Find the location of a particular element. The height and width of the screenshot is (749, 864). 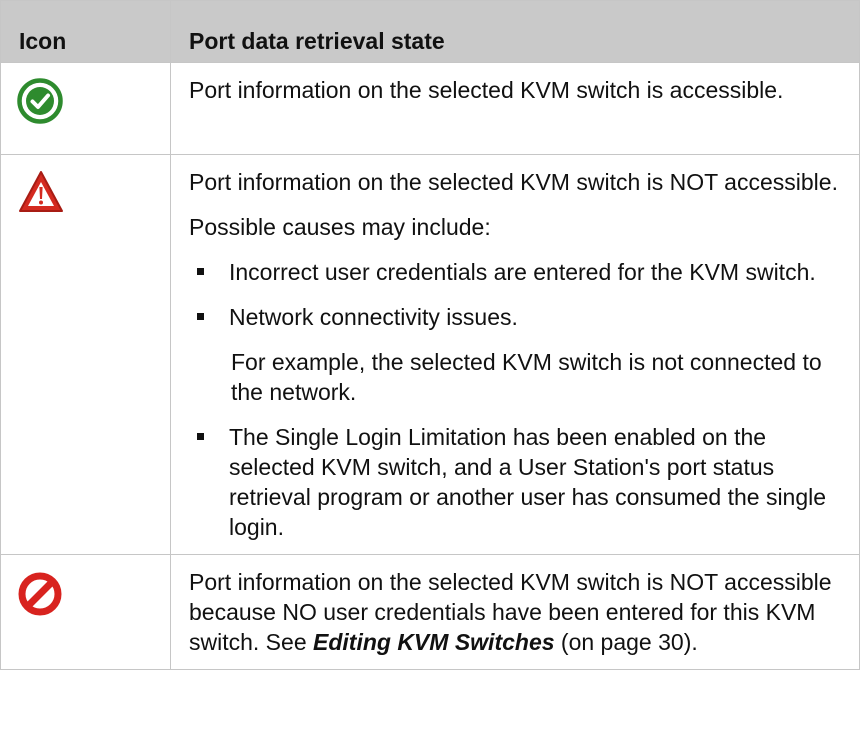

table-header-row: Icon Port data retrieval state is located at coordinates (430, 31).